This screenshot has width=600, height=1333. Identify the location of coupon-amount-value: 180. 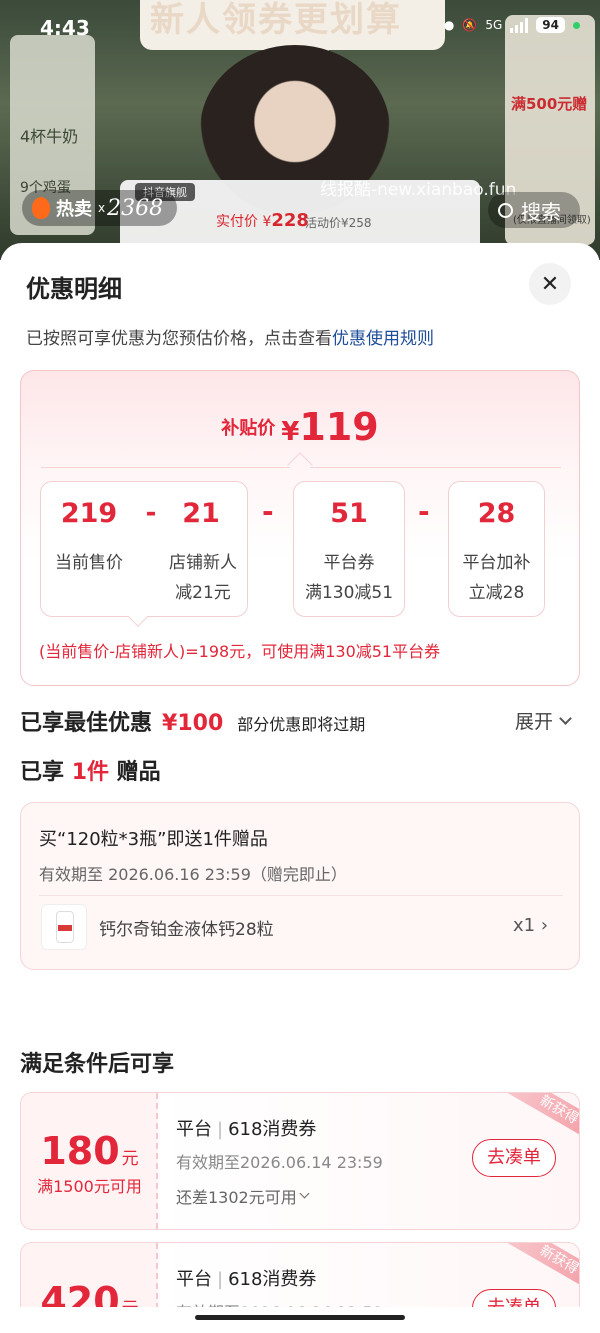
(80, 1151).